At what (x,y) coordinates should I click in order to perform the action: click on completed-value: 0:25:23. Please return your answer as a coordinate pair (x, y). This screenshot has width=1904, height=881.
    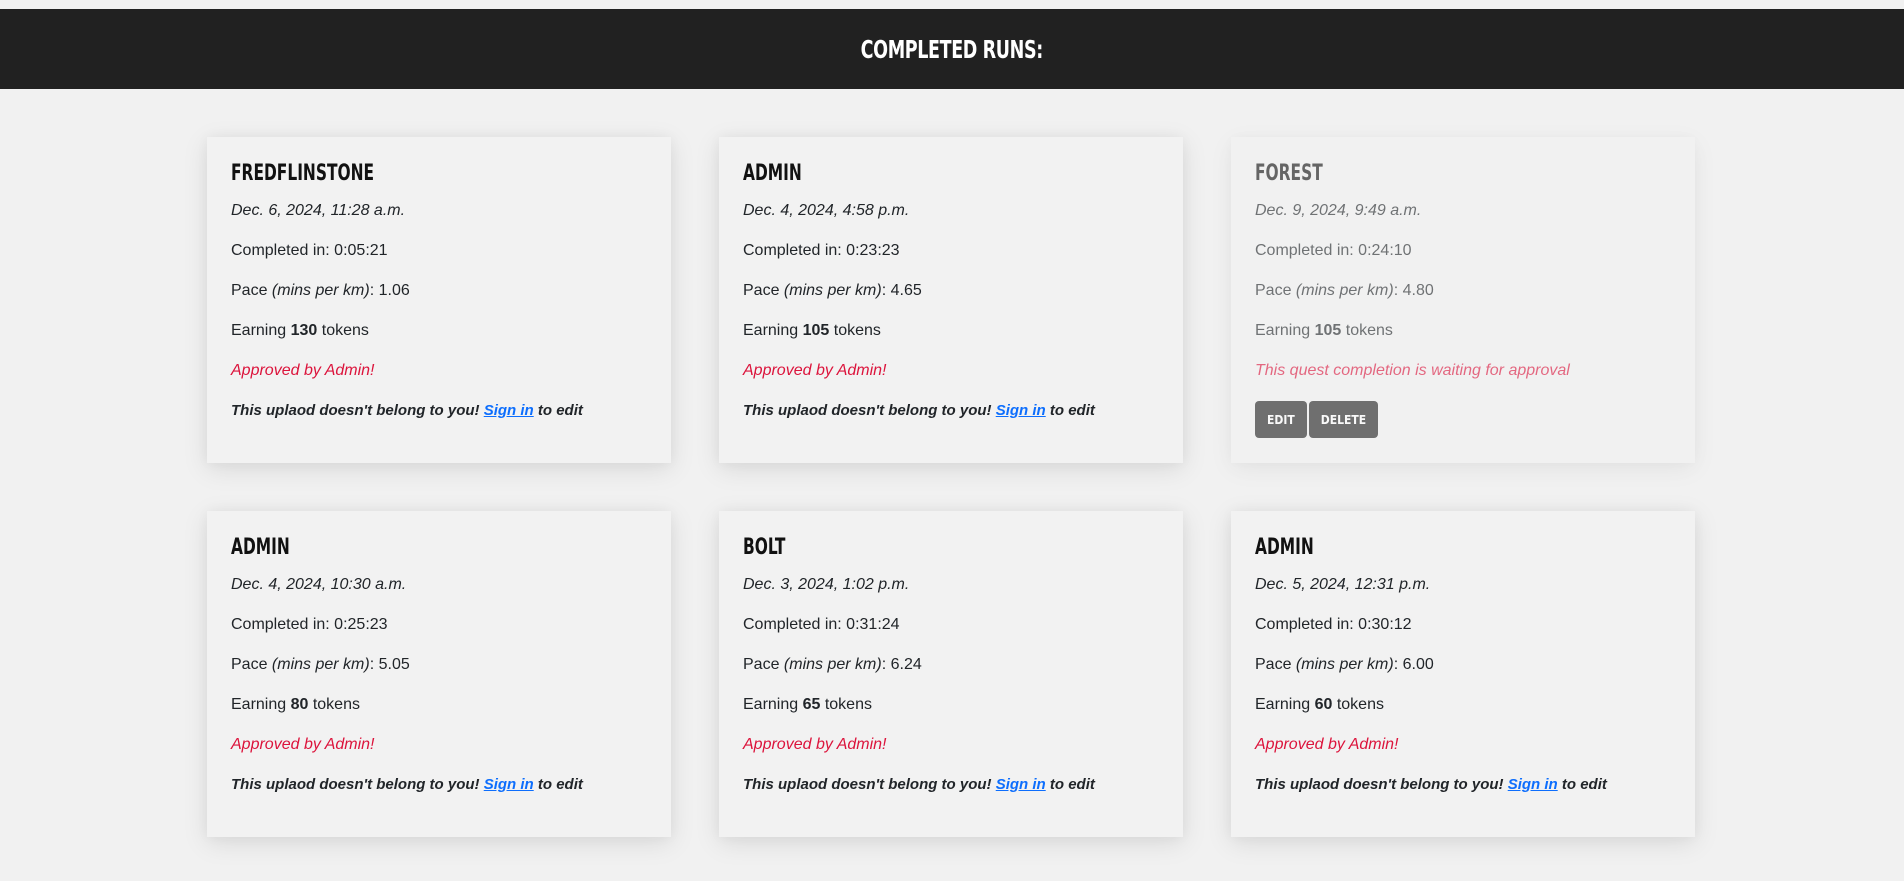
    Looking at the image, I should click on (361, 624).